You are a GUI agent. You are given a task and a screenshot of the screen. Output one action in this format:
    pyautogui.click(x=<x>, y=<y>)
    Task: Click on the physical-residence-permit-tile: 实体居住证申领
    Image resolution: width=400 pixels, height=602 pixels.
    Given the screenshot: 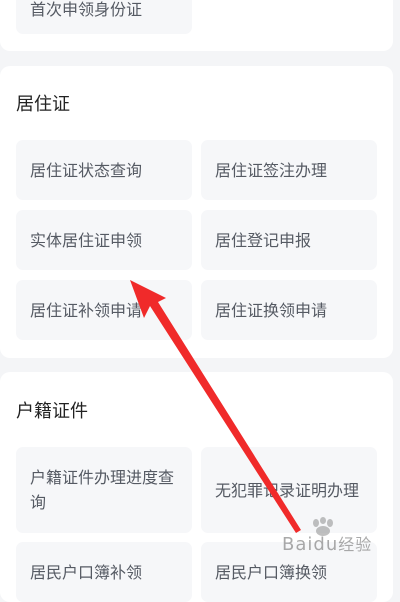 What is the action you would take?
    pyautogui.click(x=104, y=240)
    